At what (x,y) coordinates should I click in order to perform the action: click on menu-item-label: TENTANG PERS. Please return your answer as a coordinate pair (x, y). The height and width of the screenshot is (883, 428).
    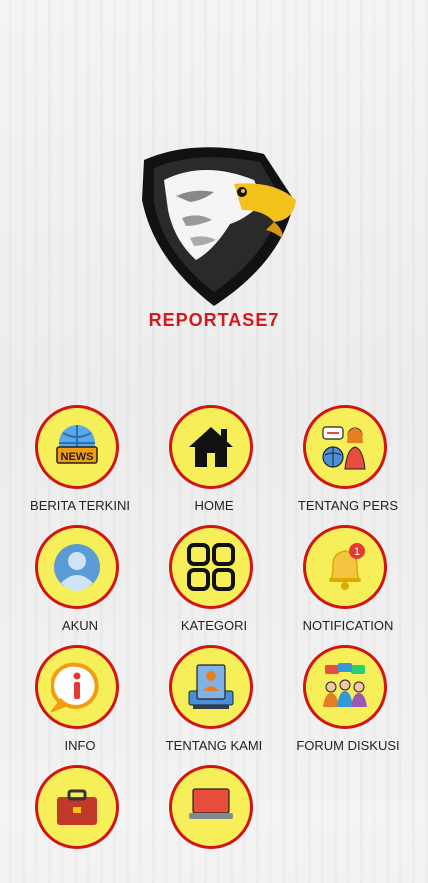
    Looking at the image, I should click on (348, 505).